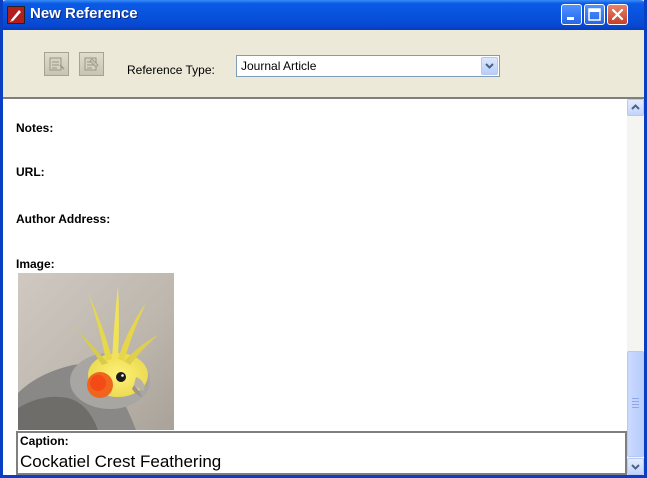 Image resolution: width=647 pixels, height=478 pixels. I want to click on endnote-app-icon, so click(16, 15).